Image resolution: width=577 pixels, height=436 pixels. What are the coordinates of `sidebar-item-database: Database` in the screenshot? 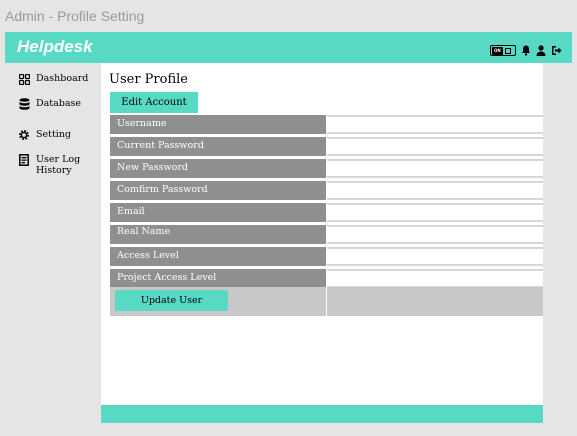 It's located at (49, 104).